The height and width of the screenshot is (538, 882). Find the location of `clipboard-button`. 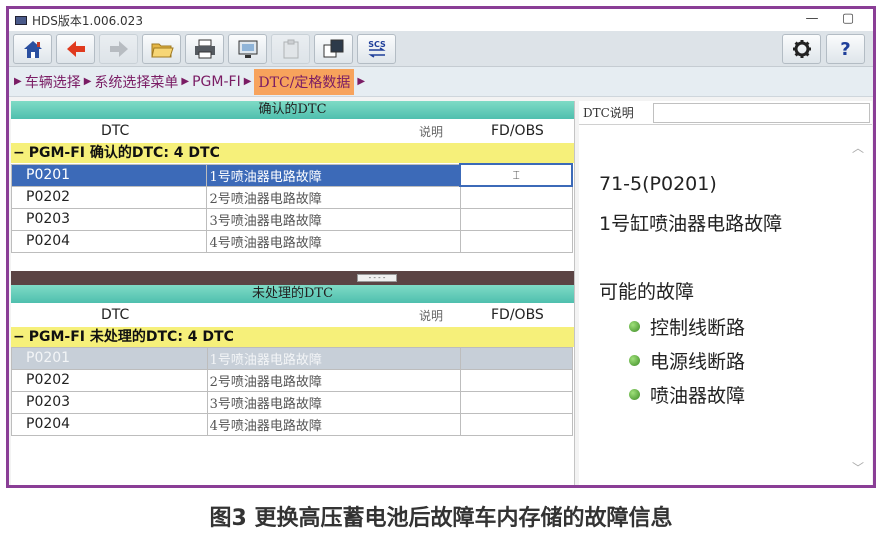

clipboard-button is located at coordinates (290, 48).